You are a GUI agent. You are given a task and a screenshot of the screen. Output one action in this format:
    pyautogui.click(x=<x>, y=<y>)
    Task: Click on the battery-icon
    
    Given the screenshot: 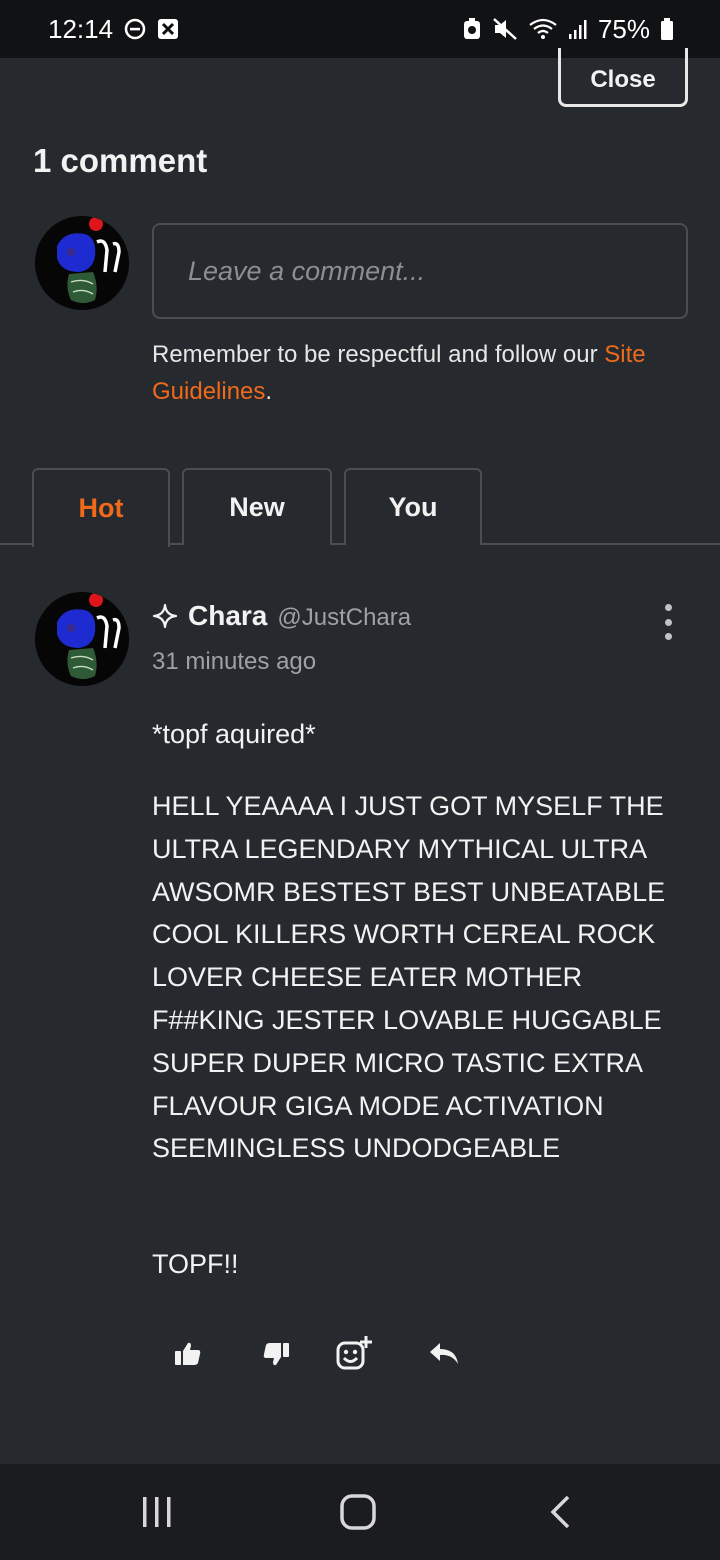 What is the action you would take?
    pyautogui.click(x=667, y=29)
    